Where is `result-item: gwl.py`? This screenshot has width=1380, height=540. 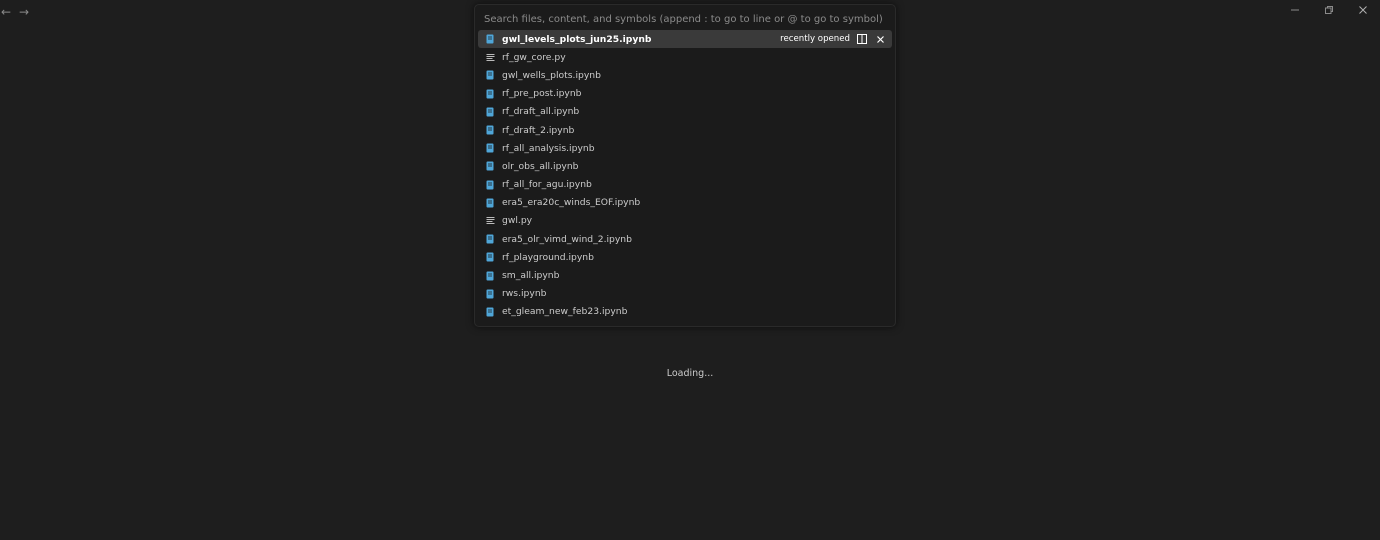 result-item: gwl.py is located at coordinates (685, 221).